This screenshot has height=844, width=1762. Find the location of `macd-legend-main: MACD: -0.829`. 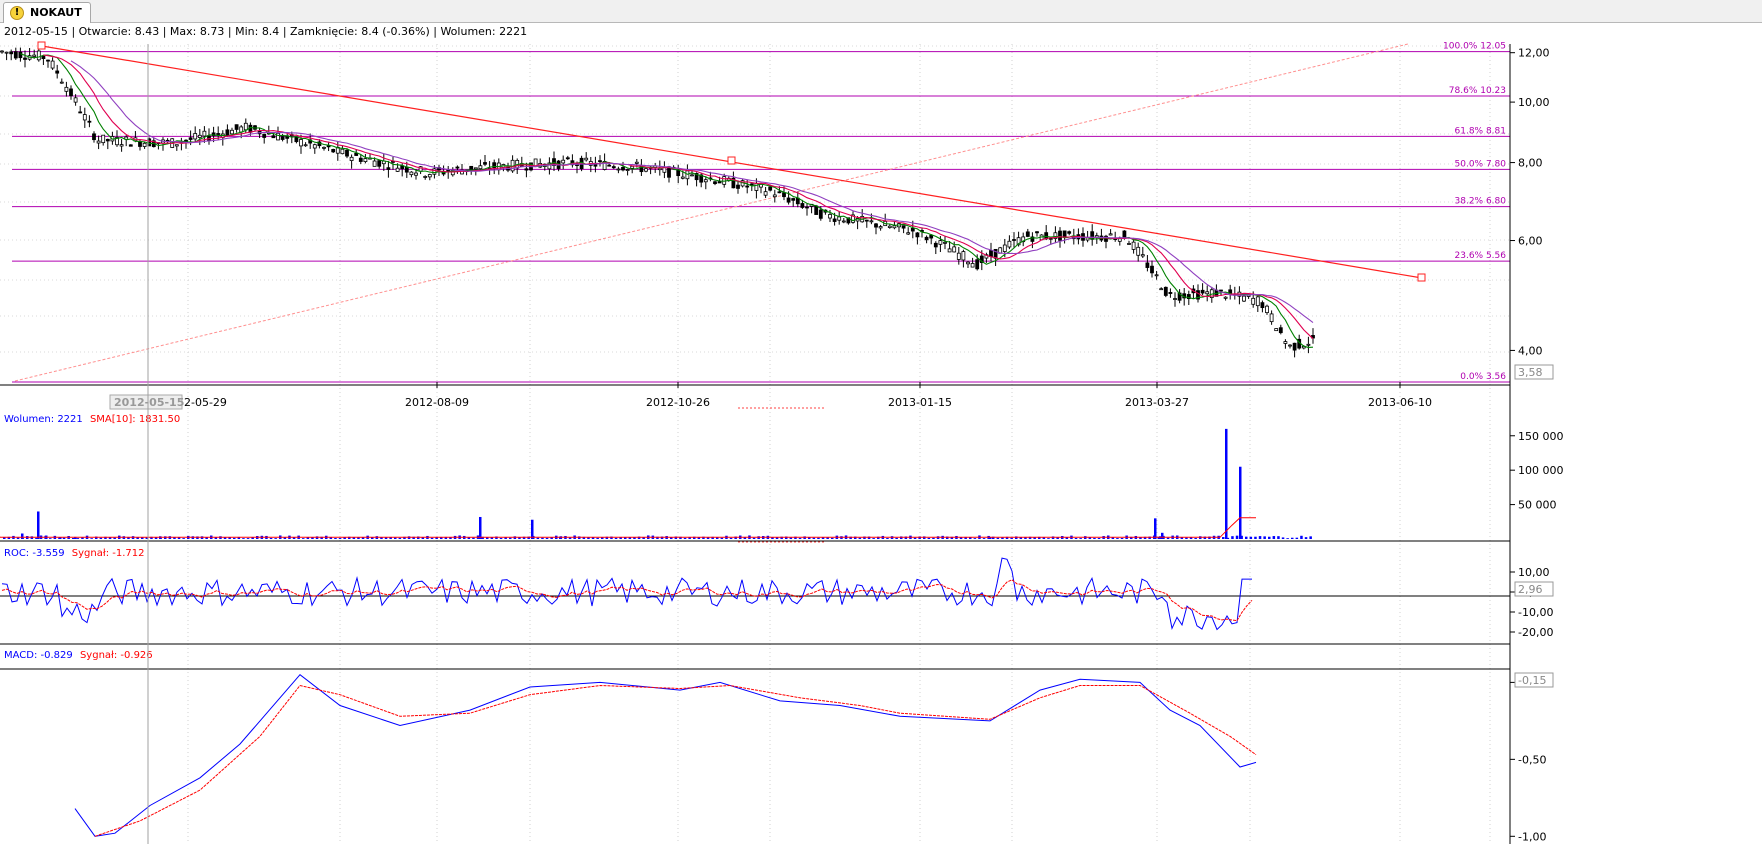

macd-legend-main: MACD: -0.829 is located at coordinates (38, 655).